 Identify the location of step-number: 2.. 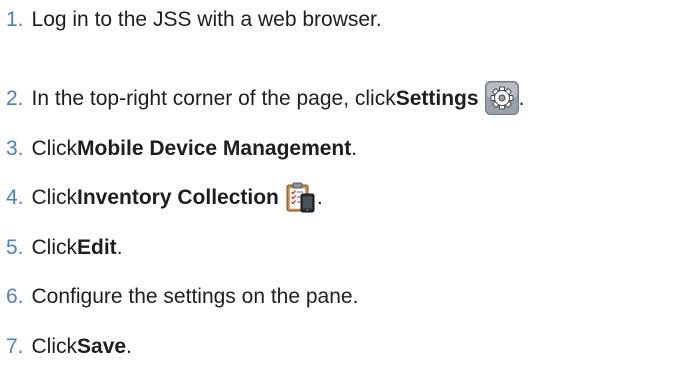
(15, 98).